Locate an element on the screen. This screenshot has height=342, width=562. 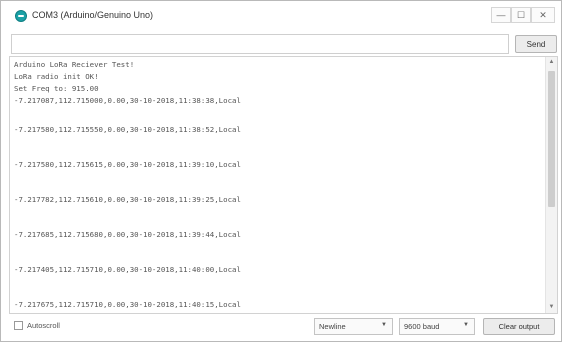
line-ending-value: Newline is located at coordinates (332, 326).